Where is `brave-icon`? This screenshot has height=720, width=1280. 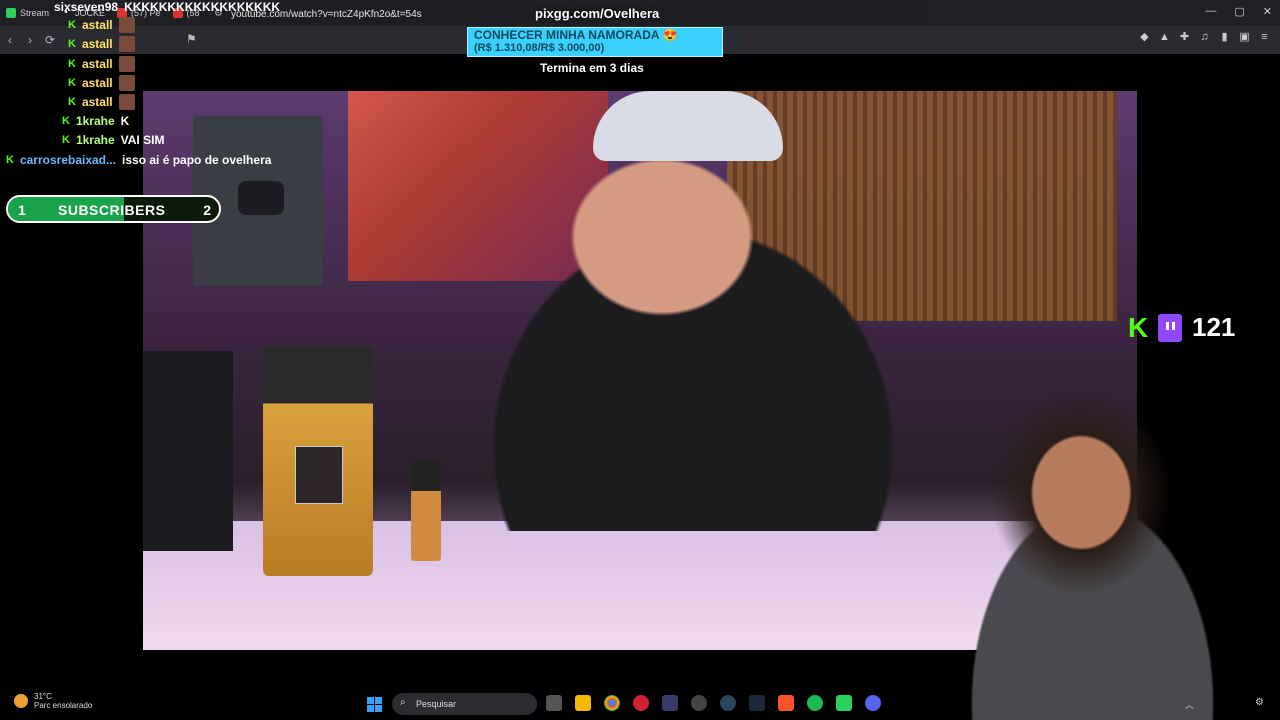
brave-icon is located at coordinates (786, 703).